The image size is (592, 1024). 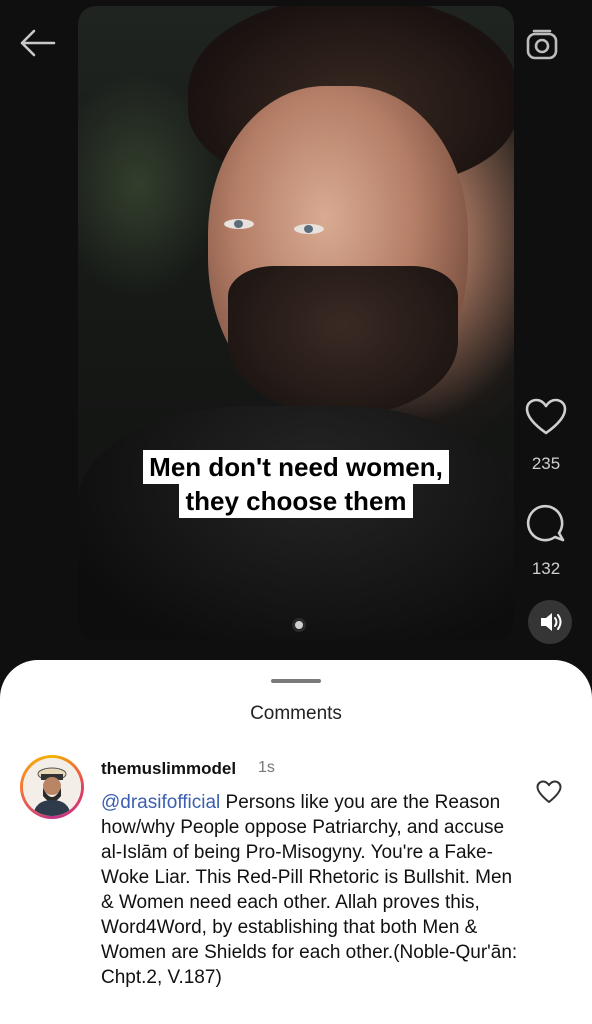 What do you see at coordinates (296, 501) in the screenshot?
I see `video-caption-line-2: they choose them` at bounding box center [296, 501].